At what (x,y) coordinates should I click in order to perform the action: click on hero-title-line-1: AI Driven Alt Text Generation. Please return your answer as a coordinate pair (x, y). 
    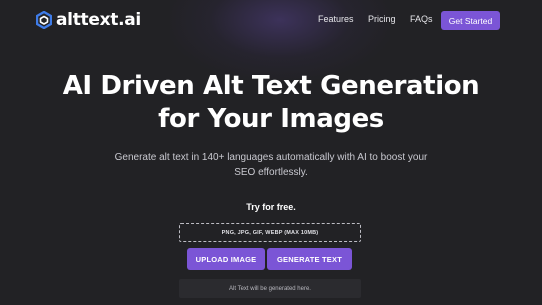
    Looking at the image, I should click on (271, 86).